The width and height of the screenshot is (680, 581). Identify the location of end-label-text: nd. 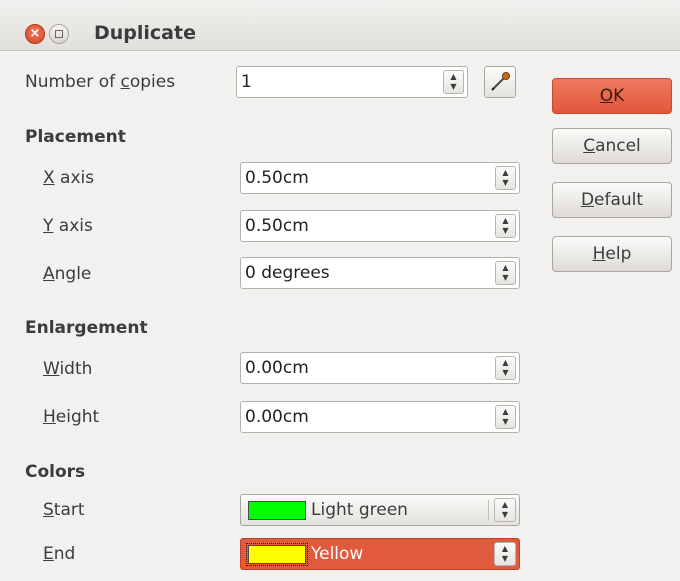
(64, 554).